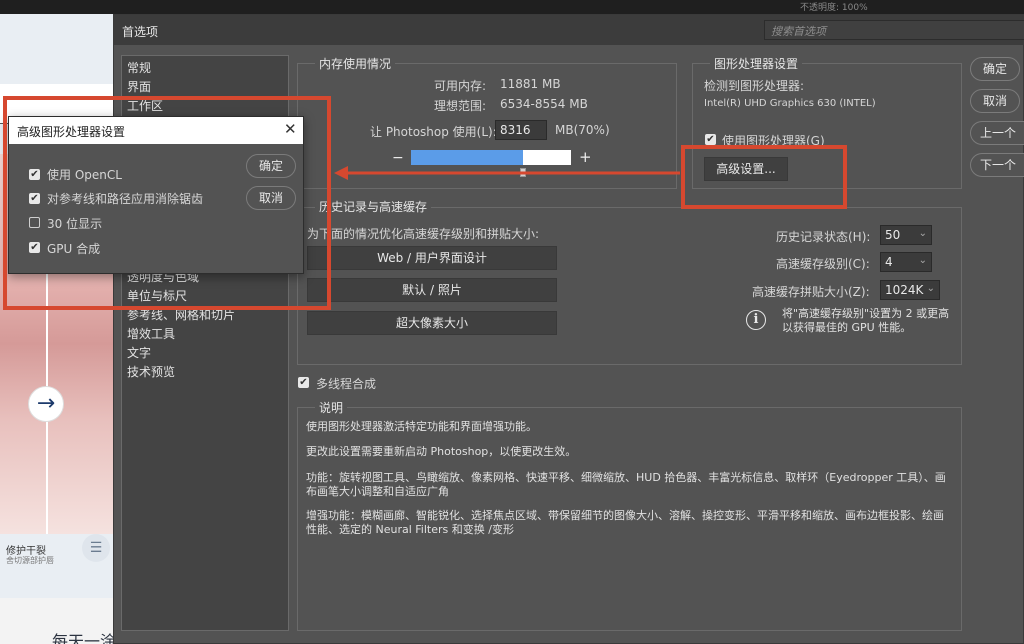  I want to click on description-line-2: 更改此设置需要重新启动 Photoshop，以使更改生效。, so click(441, 451).